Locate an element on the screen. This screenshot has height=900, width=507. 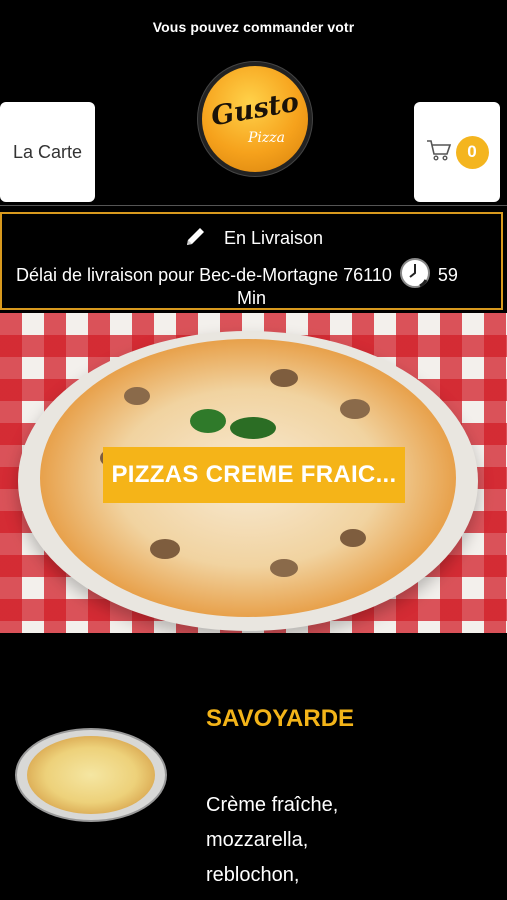
logo-text: Gusto is located at coordinates (255, 109).